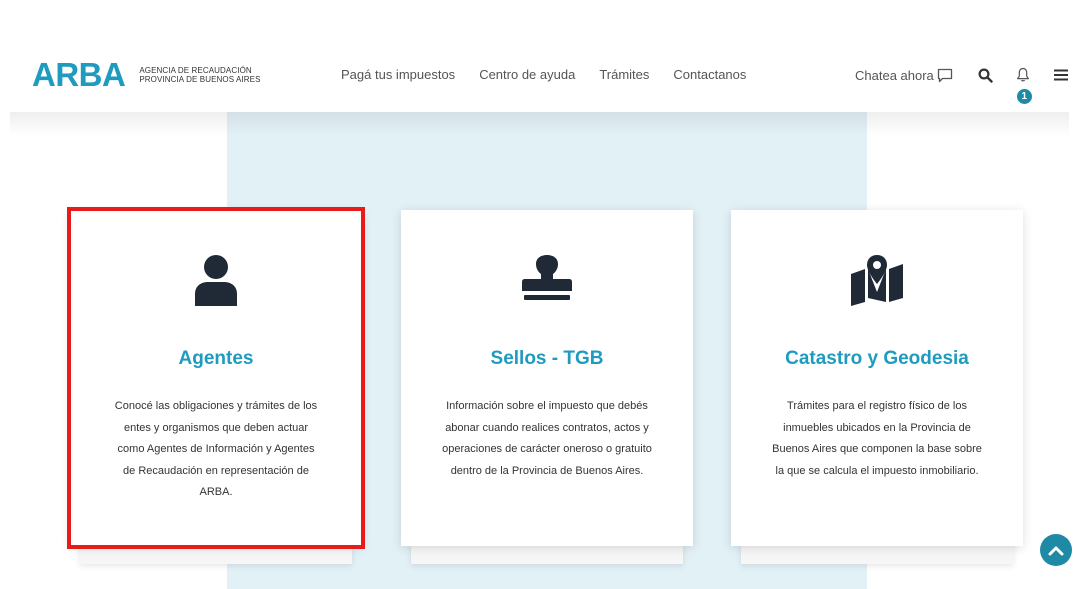 This screenshot has width=1079, height=589. What do you see at coordinates (1022, 74) in the screenshot?
I see `bell-icon` at bounding box center [1022, 74].